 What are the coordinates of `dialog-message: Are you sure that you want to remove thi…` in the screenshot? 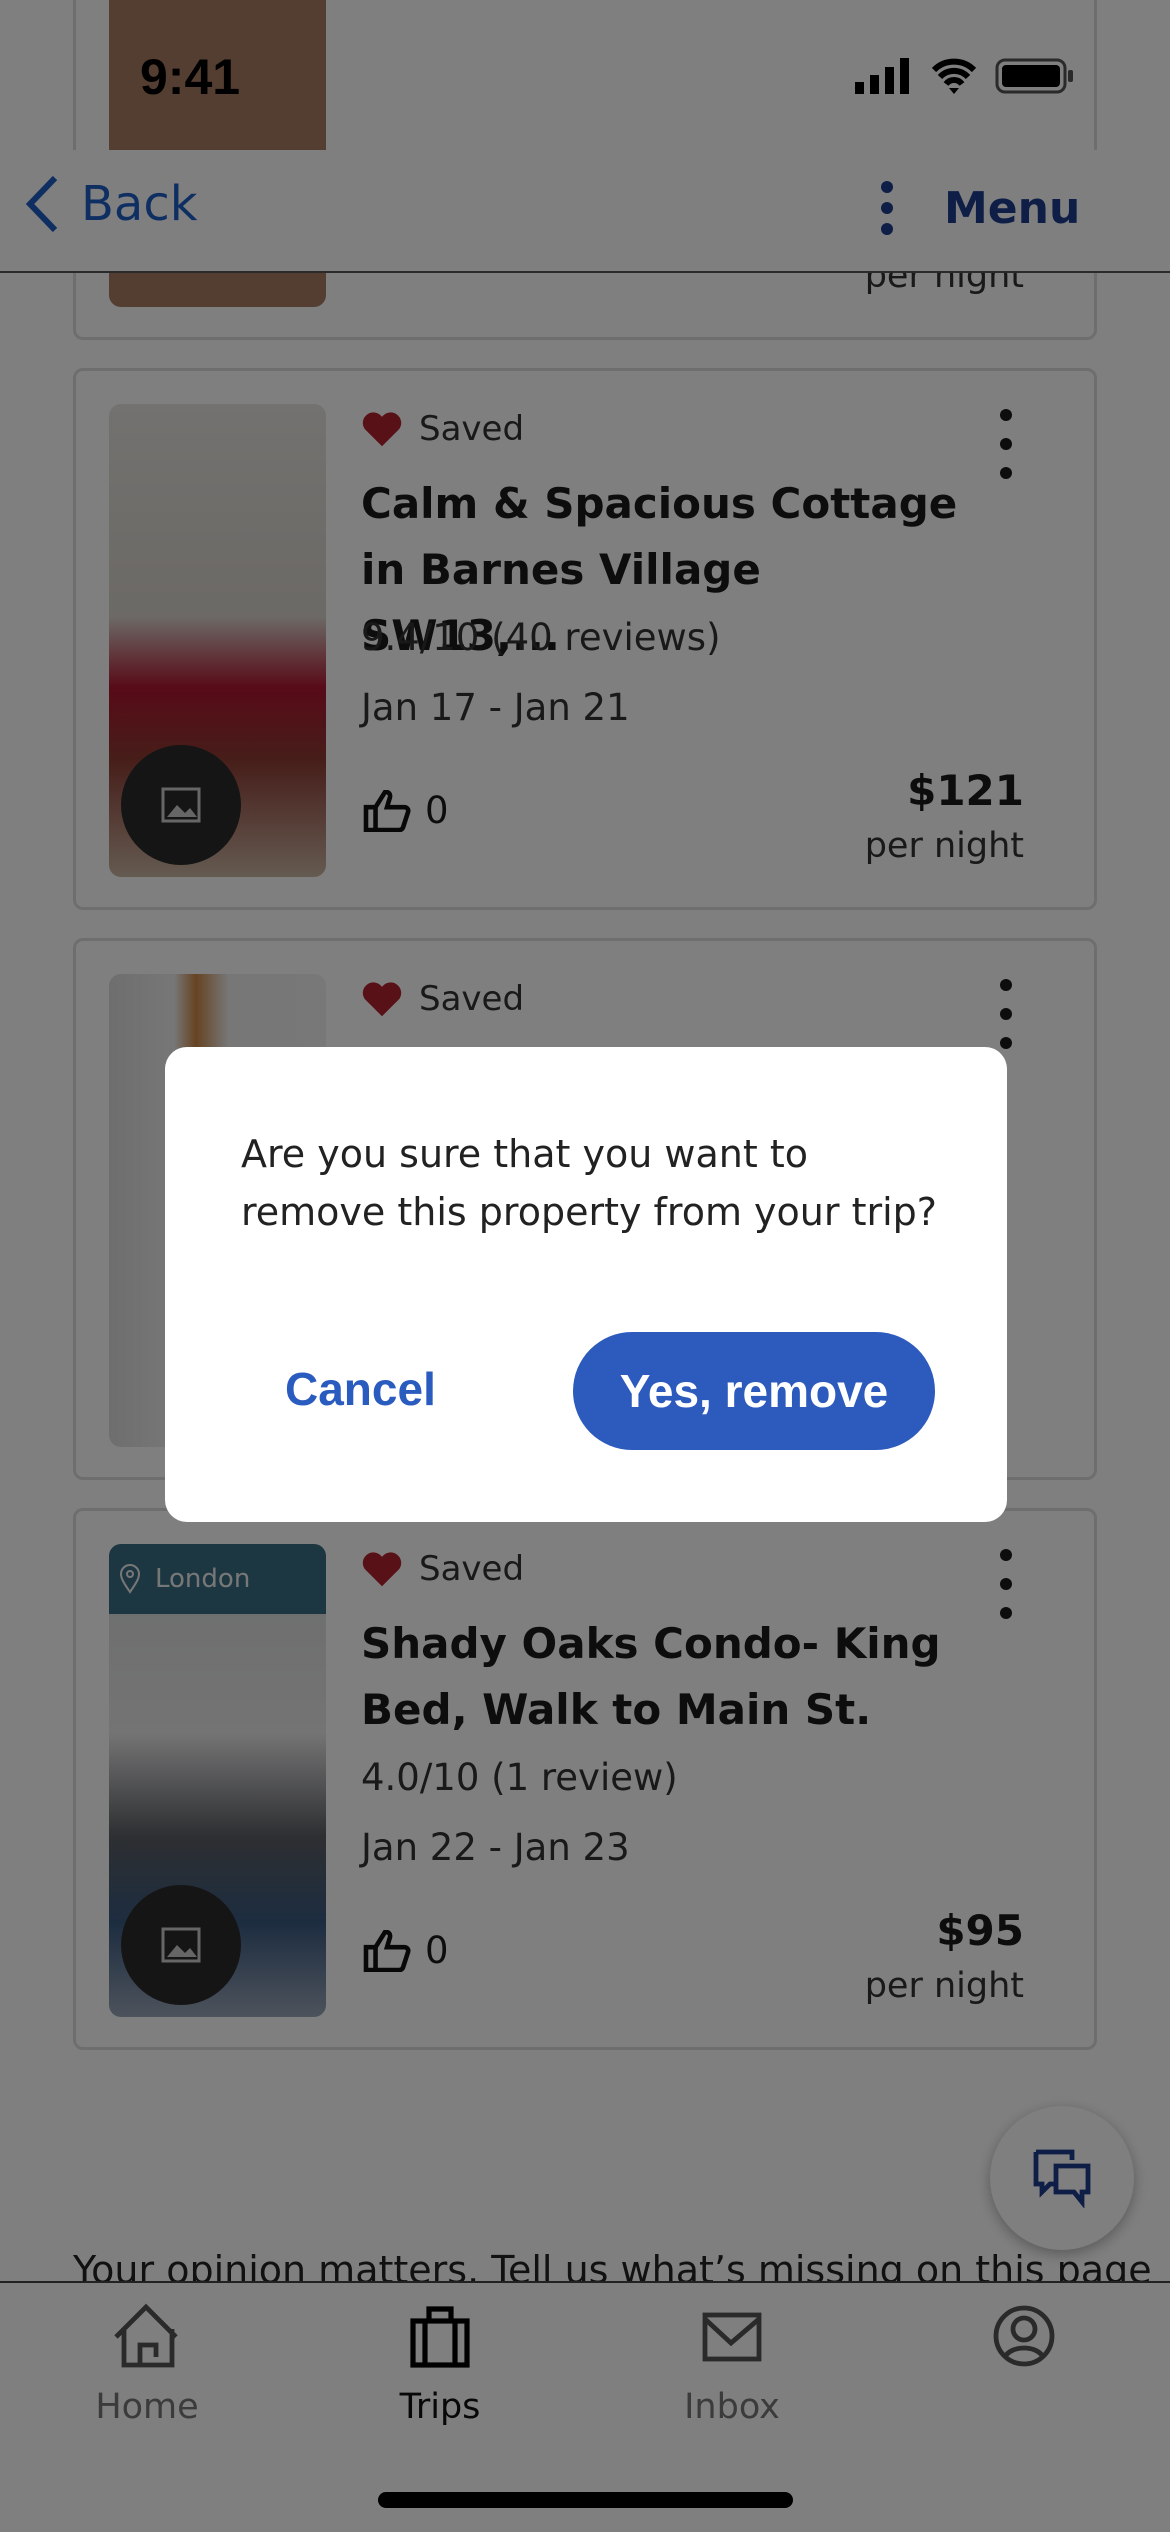 It's located at (589, 1183).